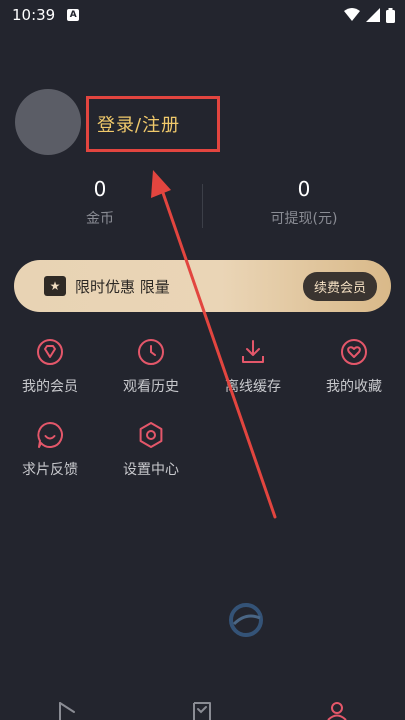 The image size is (405, 720). I want to click on login-register-label: 登录/注册, so click(139, 125).